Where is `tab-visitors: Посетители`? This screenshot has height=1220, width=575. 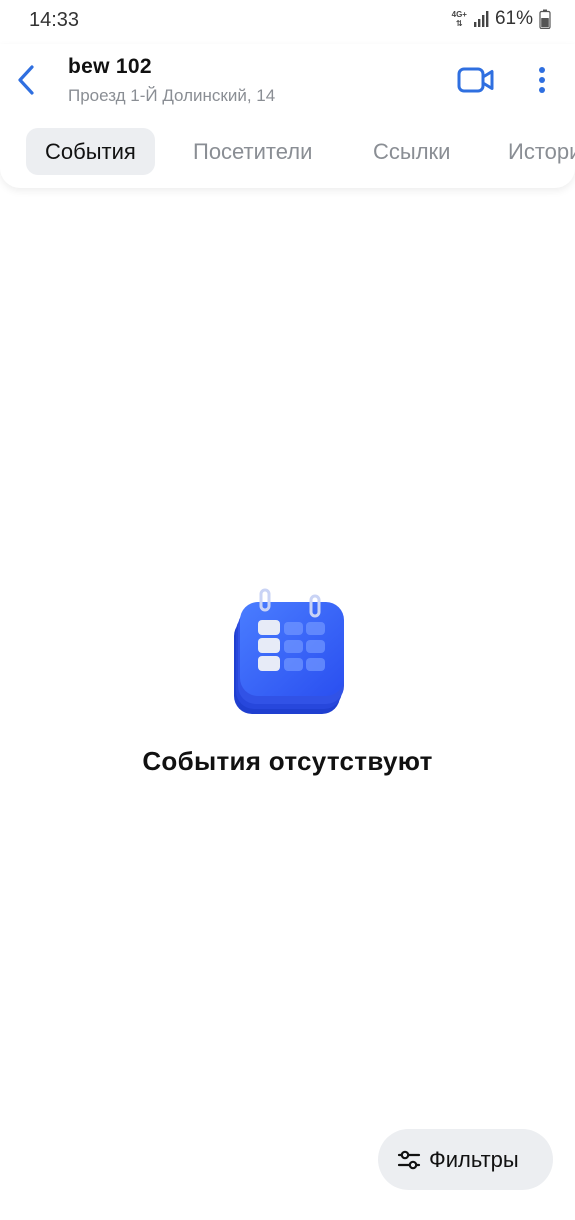
tab-visitors: Посетители is located at coordinates (252, 151).